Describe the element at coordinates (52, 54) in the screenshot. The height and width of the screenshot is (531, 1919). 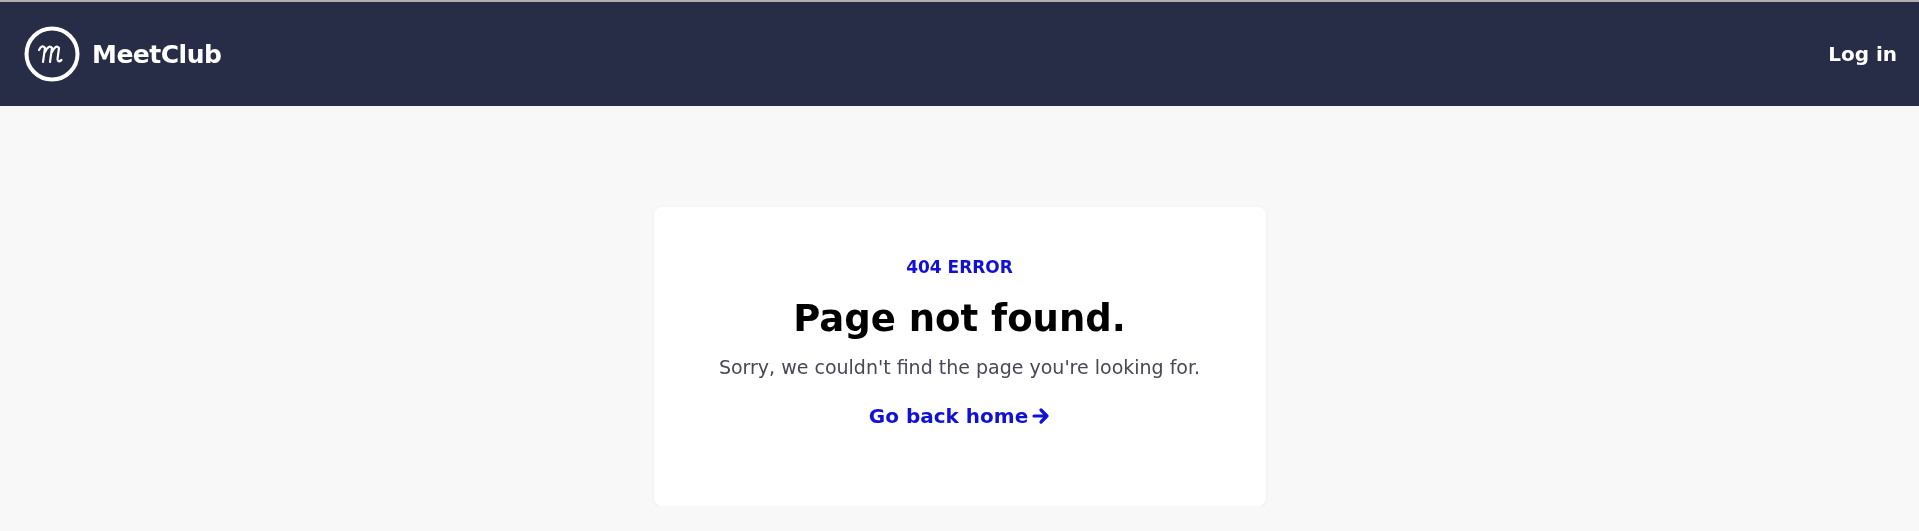
I see `logo-icon` at that location.